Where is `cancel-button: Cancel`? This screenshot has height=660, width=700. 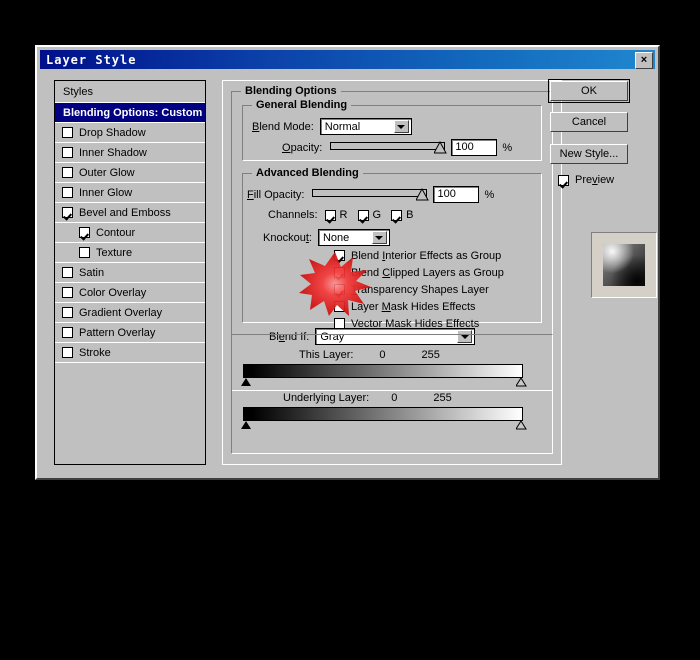
cancel-button: Cancel is located at coordinates (589, 122).